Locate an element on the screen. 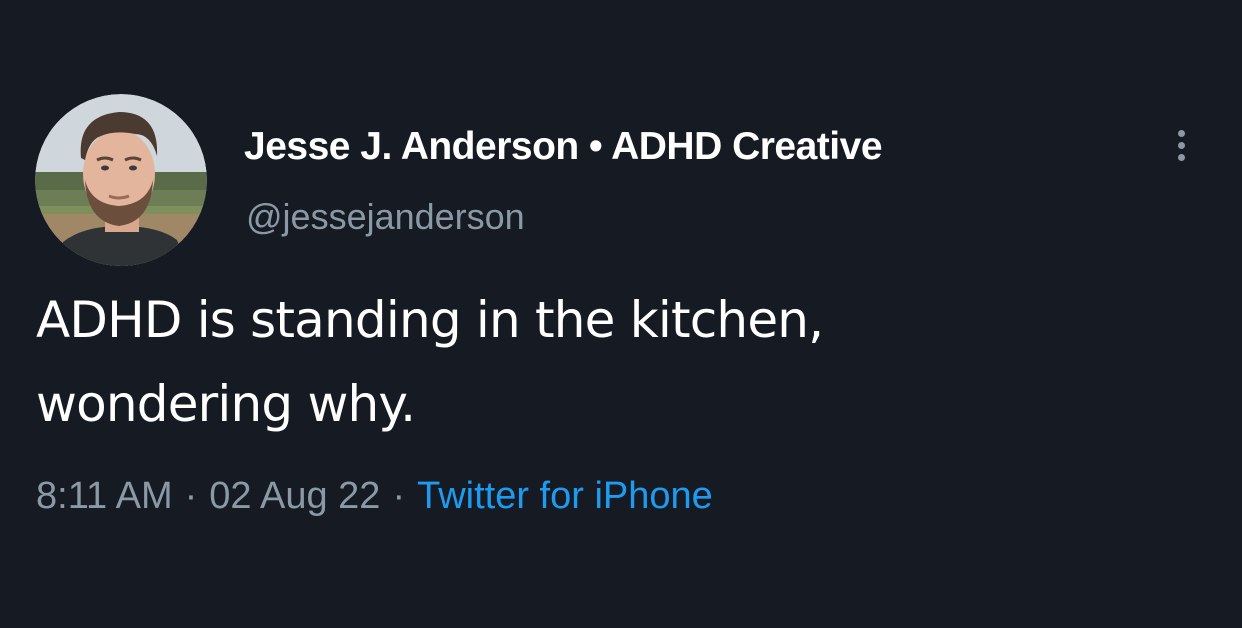 The width and height of the screenshot is (1242, 628). tweet-date: 02 Aug 22 is located at coordinates (294, 496).